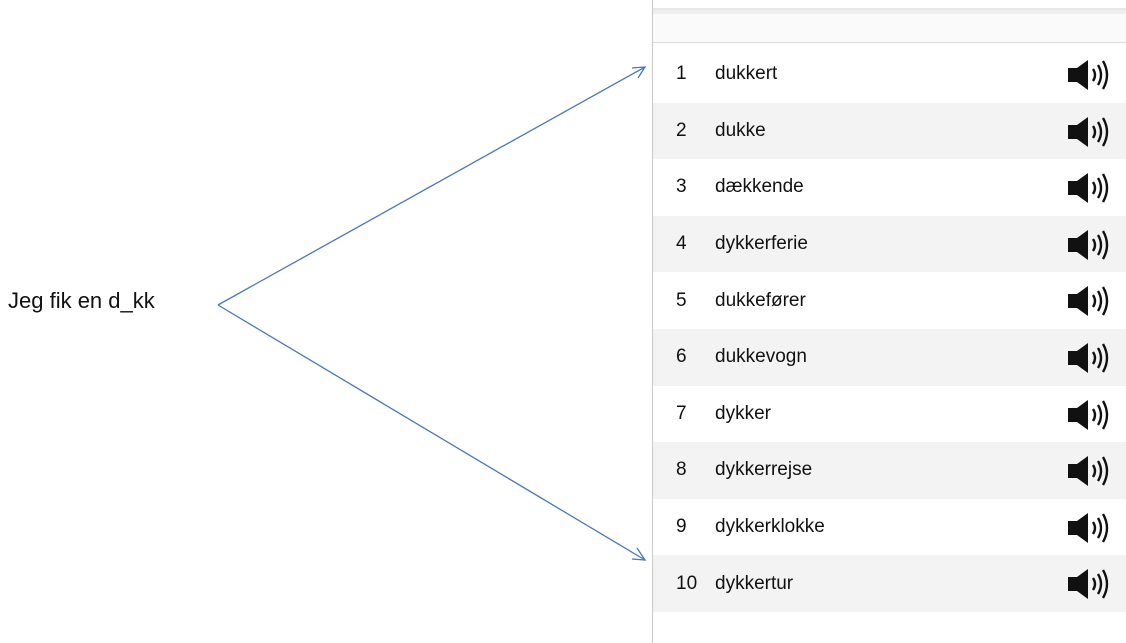 Image resolution: width=1126 pixels, height=643 pixels. I want to click on suggestion-row: 6 dukkevogn, so click(889, 357).